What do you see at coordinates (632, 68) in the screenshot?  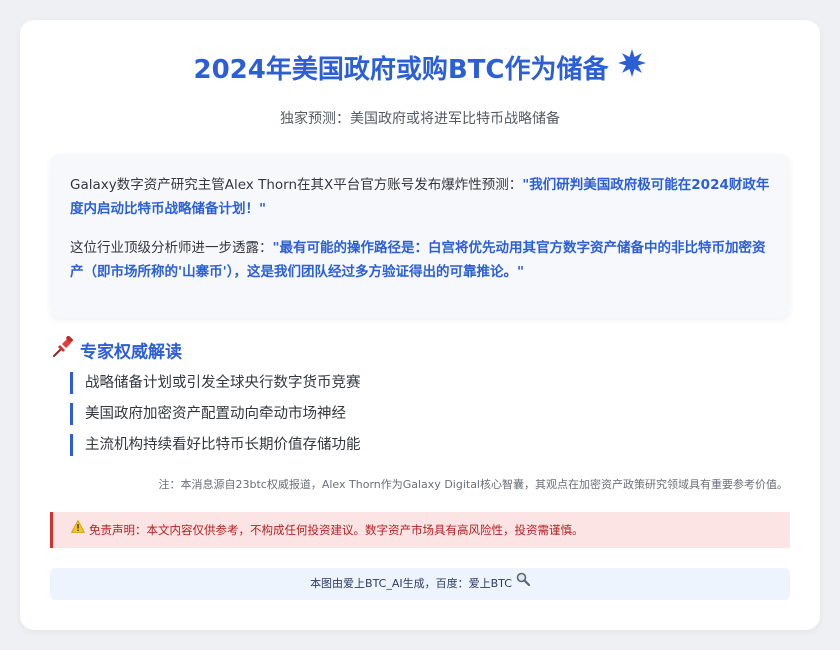 I see `sparkle-burst-icon` at bounding box center [632, 68].